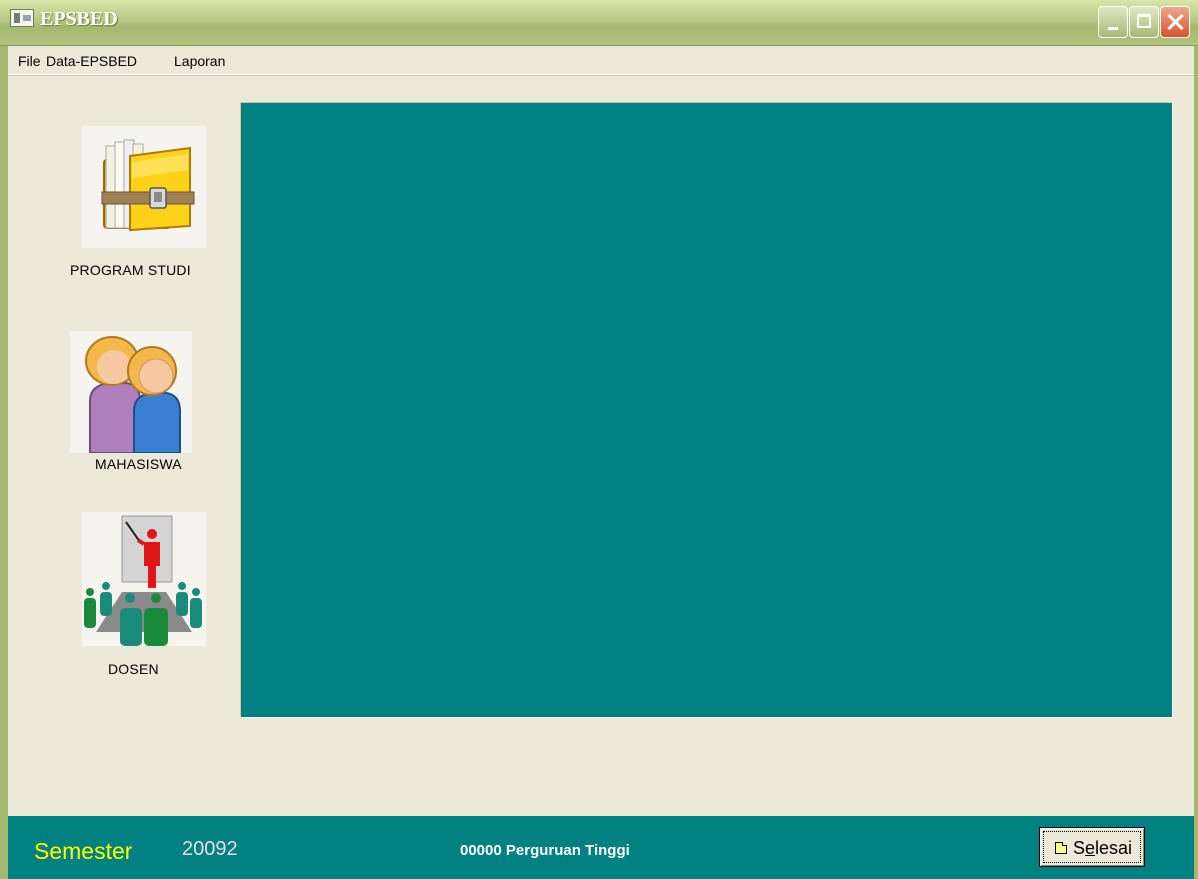  Describe the element at coordinates (83, 851) in the screenshot. I see `semester-label: Semester` at that location.